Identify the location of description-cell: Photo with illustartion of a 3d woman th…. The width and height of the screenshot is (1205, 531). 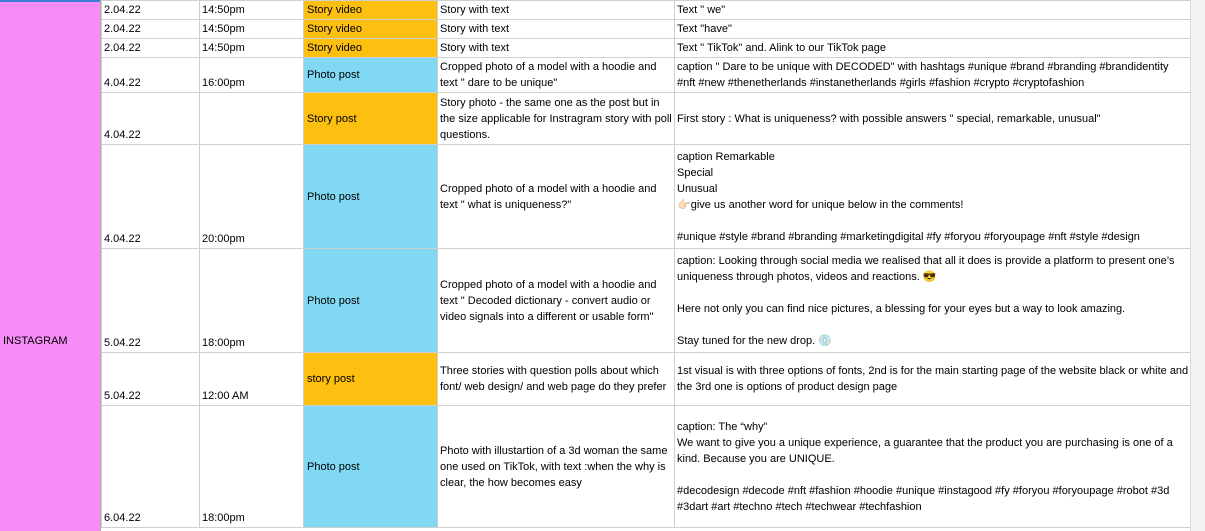
(556, 466).